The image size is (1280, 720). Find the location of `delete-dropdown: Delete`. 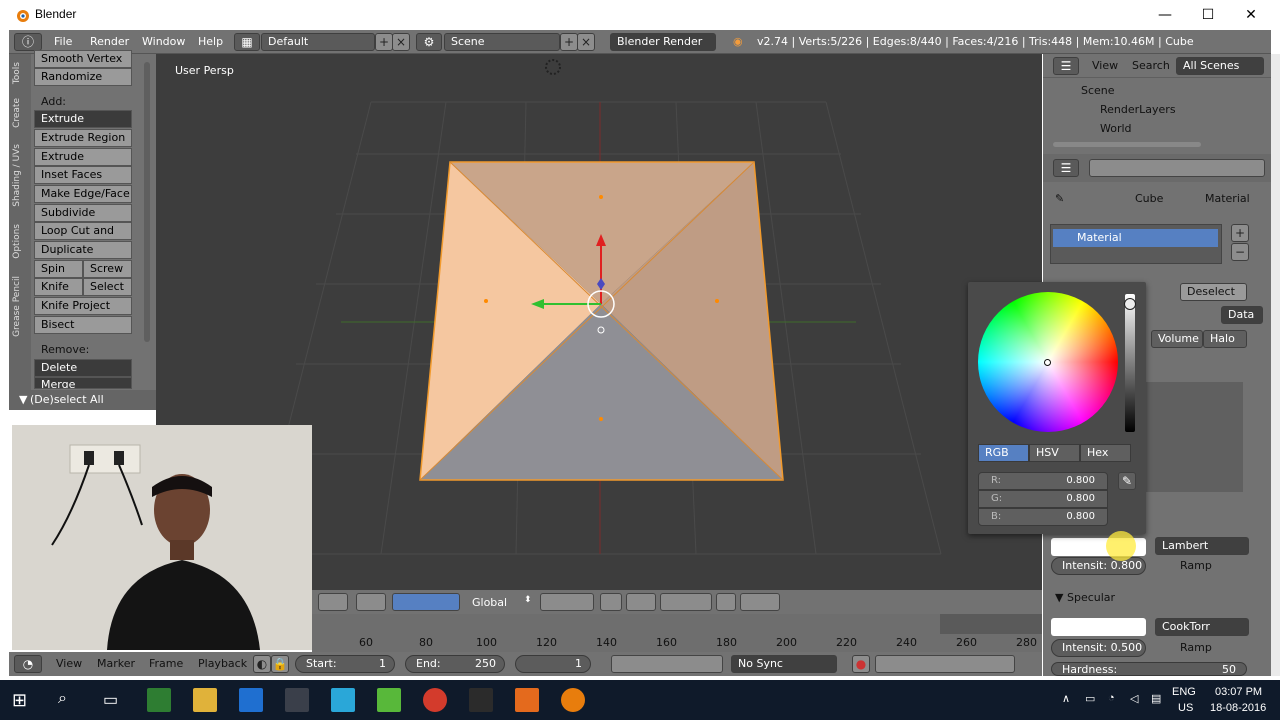

delete-dropdown: Delete is located at coordinates (83, 368).